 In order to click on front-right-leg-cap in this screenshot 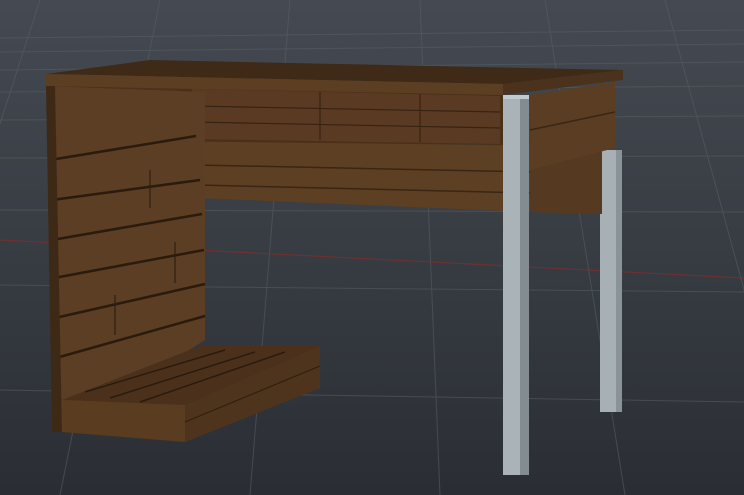, I will do `click(516, 97)`.